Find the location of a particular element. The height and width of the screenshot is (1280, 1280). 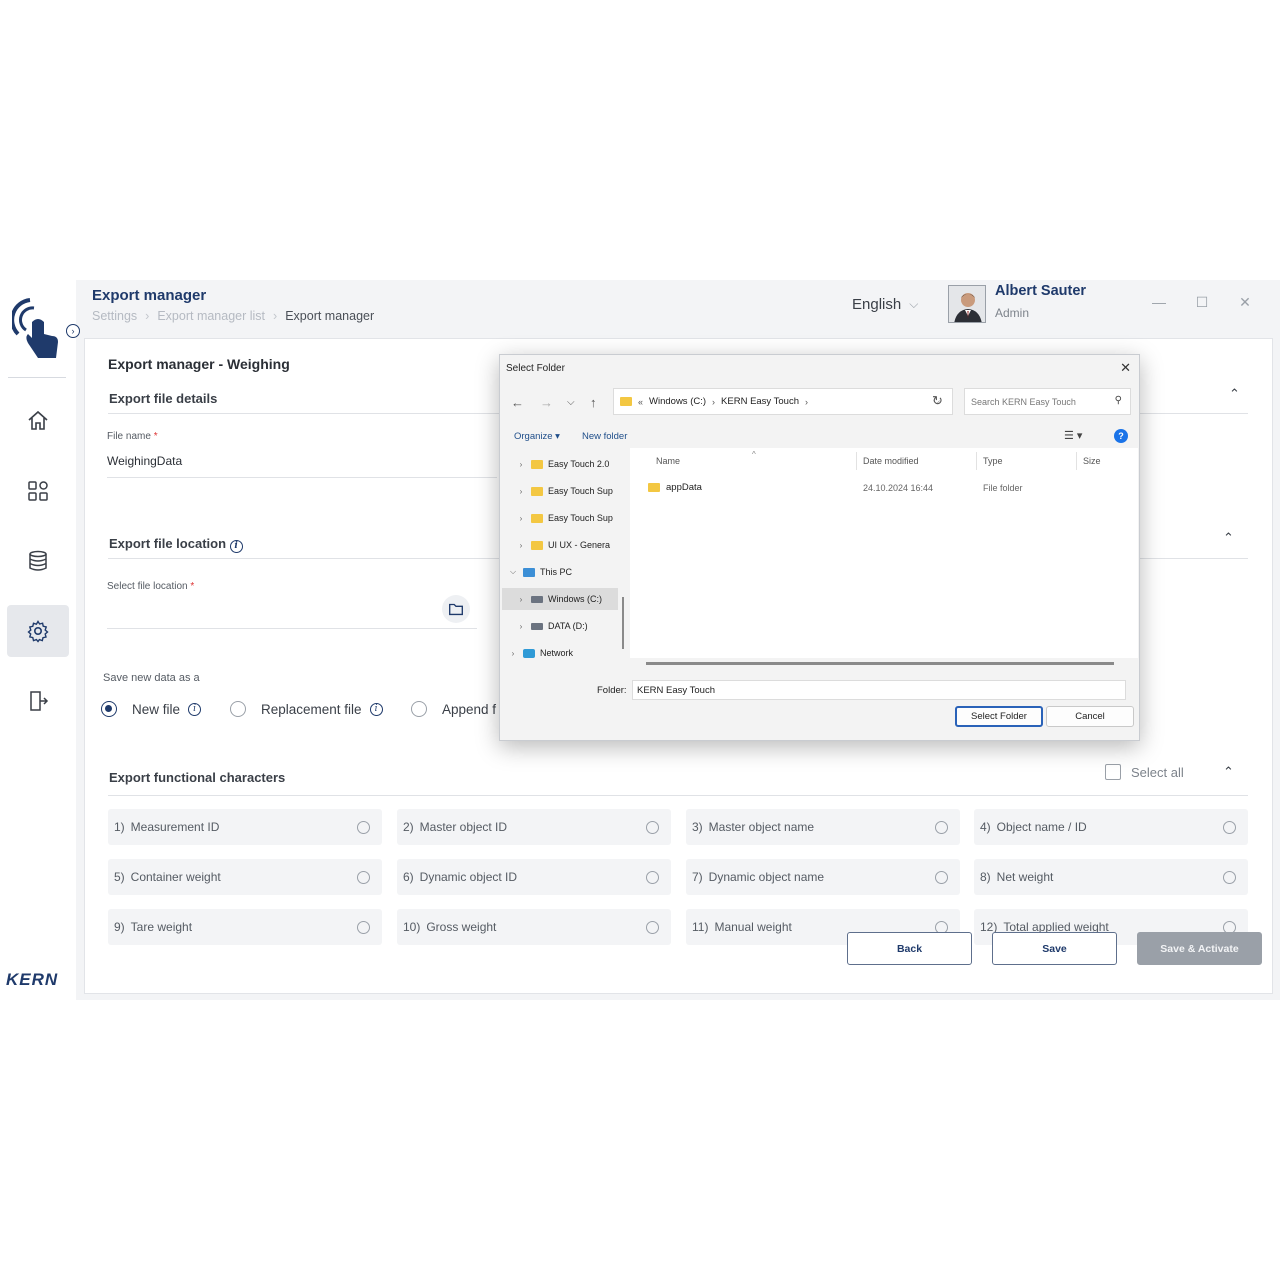

close-icon: ✕ is located at coordinates (1245, 302).